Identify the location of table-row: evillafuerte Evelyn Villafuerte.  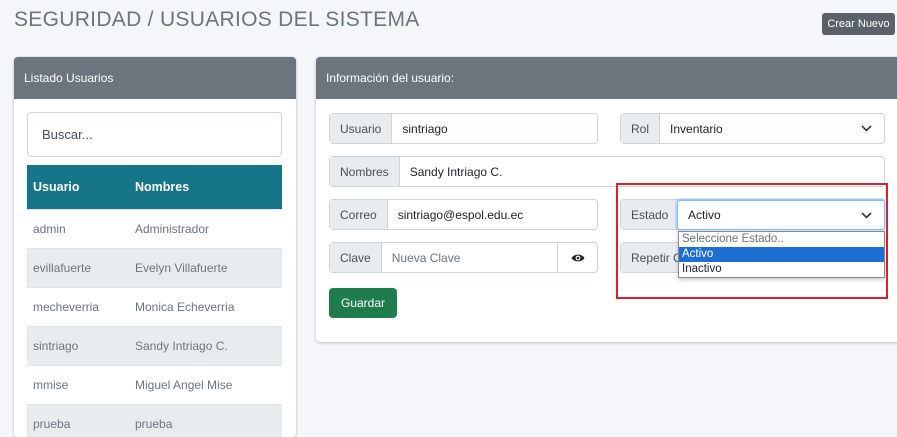
(154, 267).